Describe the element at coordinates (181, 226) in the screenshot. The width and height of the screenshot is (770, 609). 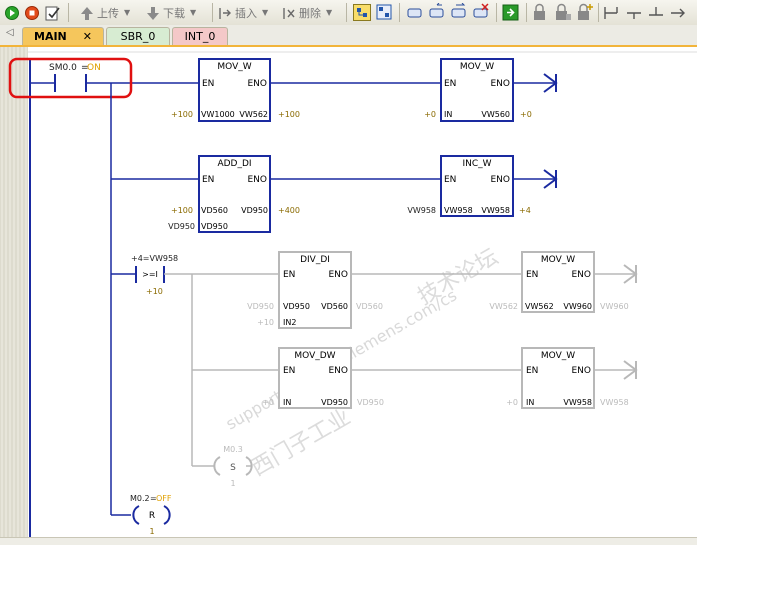
I see `in2-value: VD950` at that location.